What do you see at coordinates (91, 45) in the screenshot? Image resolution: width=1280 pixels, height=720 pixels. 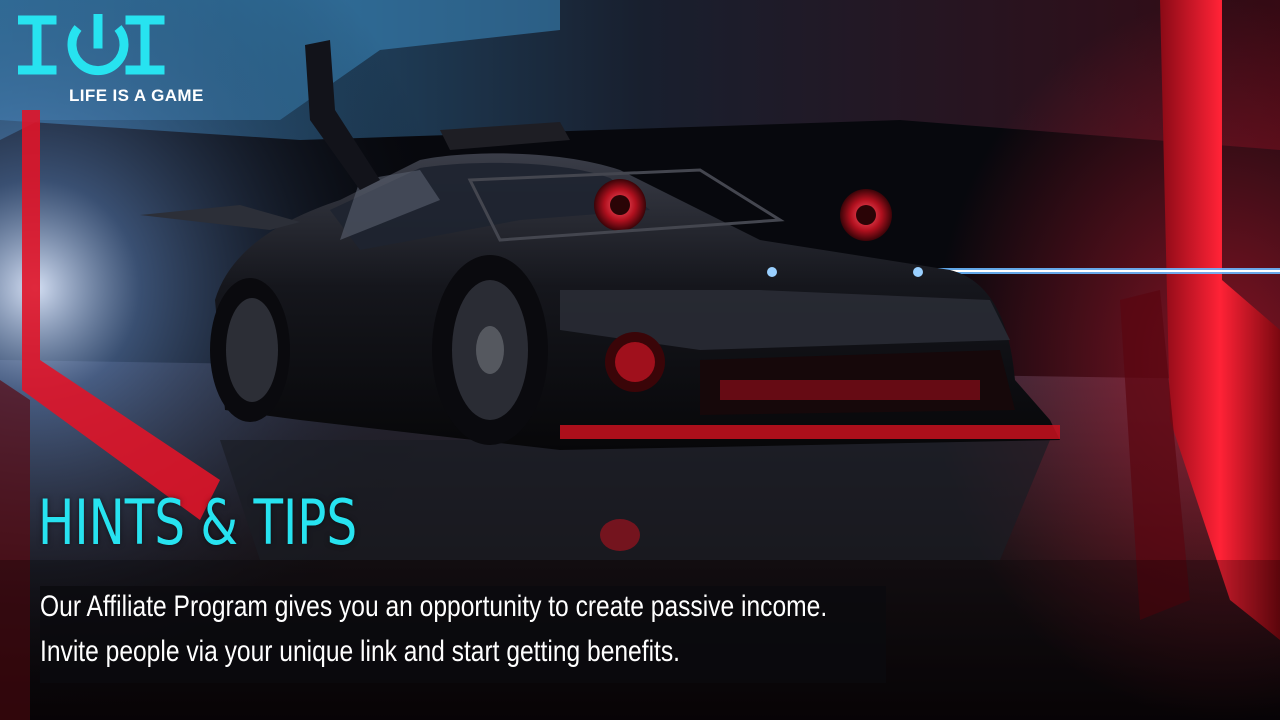 I see `power-logo-icon` at bounding box center [91, 45].